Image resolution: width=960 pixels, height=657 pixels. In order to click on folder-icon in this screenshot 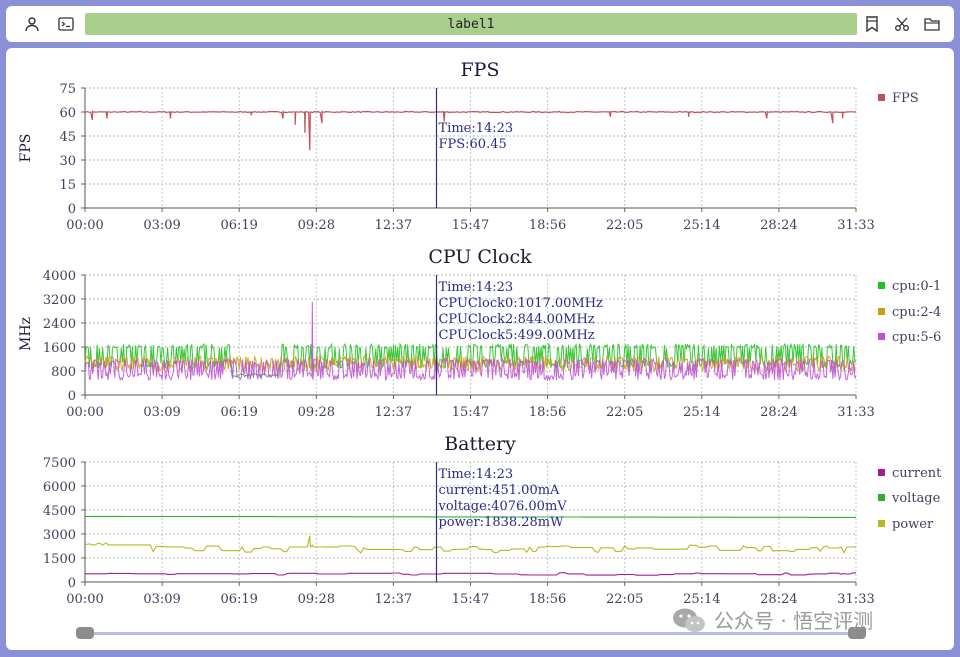, I will do `click(932, 24)`.